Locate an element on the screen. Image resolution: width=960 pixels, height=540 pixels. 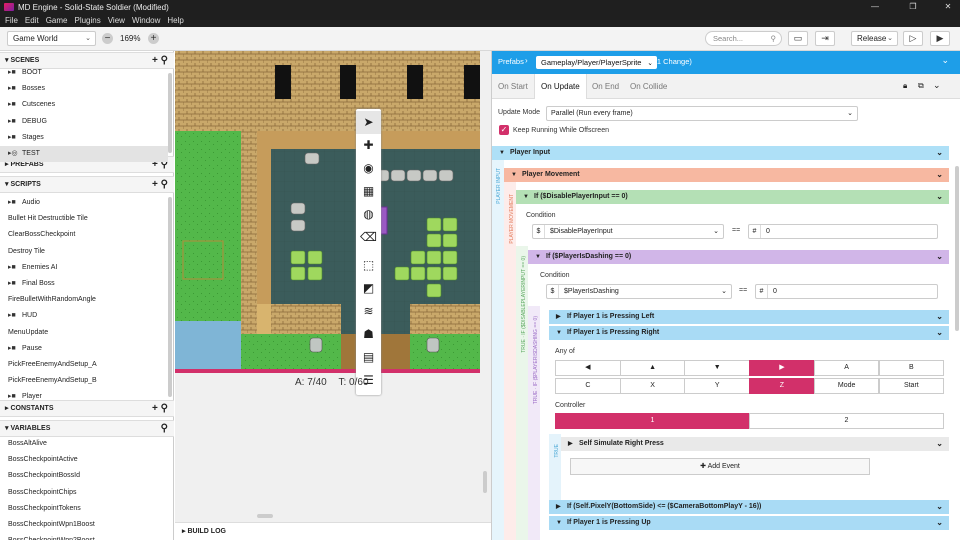
controller-toggle: 1 is located at coordinates (652, 421).